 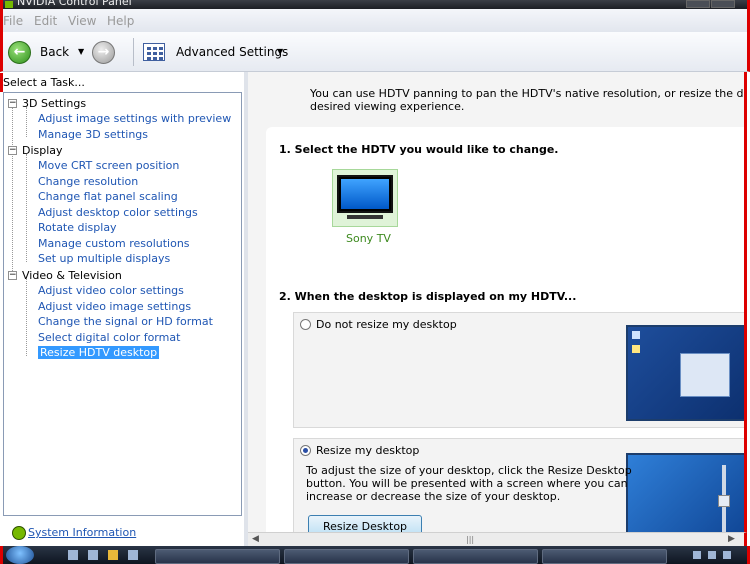 What do you see at coordinates (365, 217) in the screenshot?
I see `tv-stand` at bounding box center [365, 217].